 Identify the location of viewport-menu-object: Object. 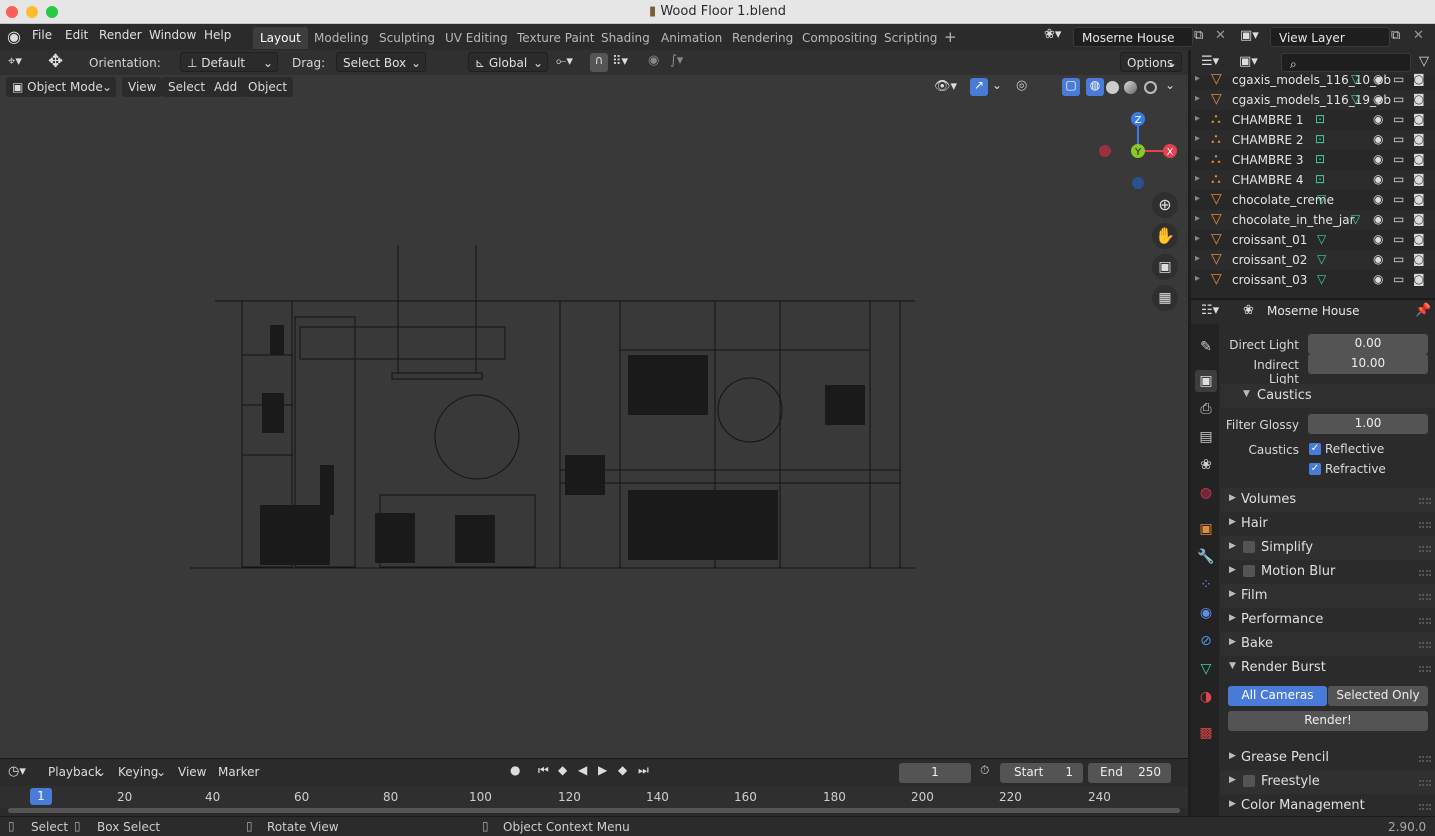
(268, 87).